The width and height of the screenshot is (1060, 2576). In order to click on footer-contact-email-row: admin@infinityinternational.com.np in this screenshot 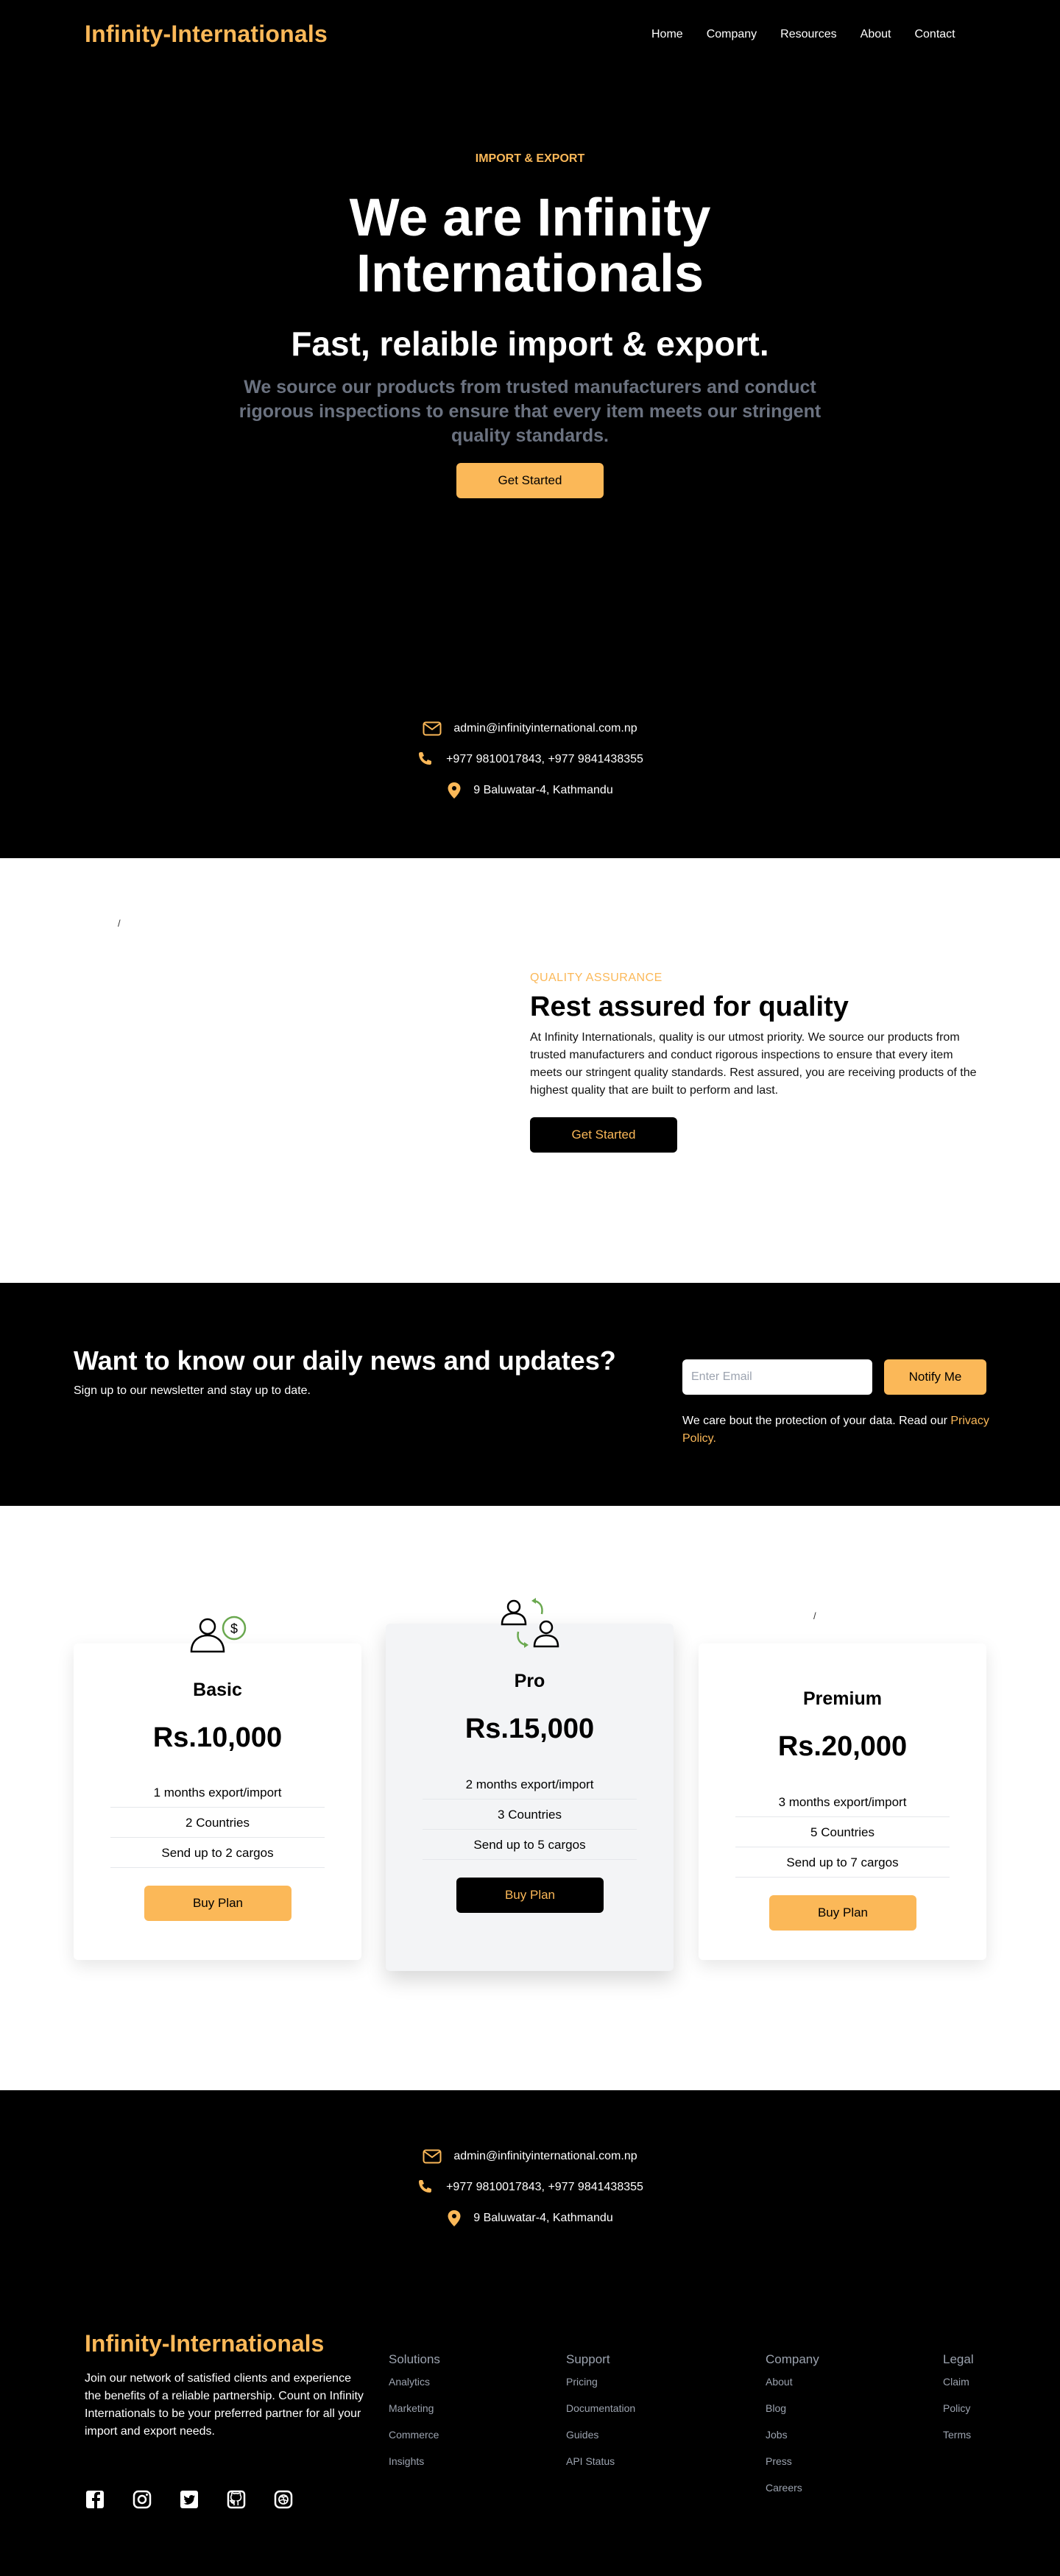, I will do `click(530, 2156)`.